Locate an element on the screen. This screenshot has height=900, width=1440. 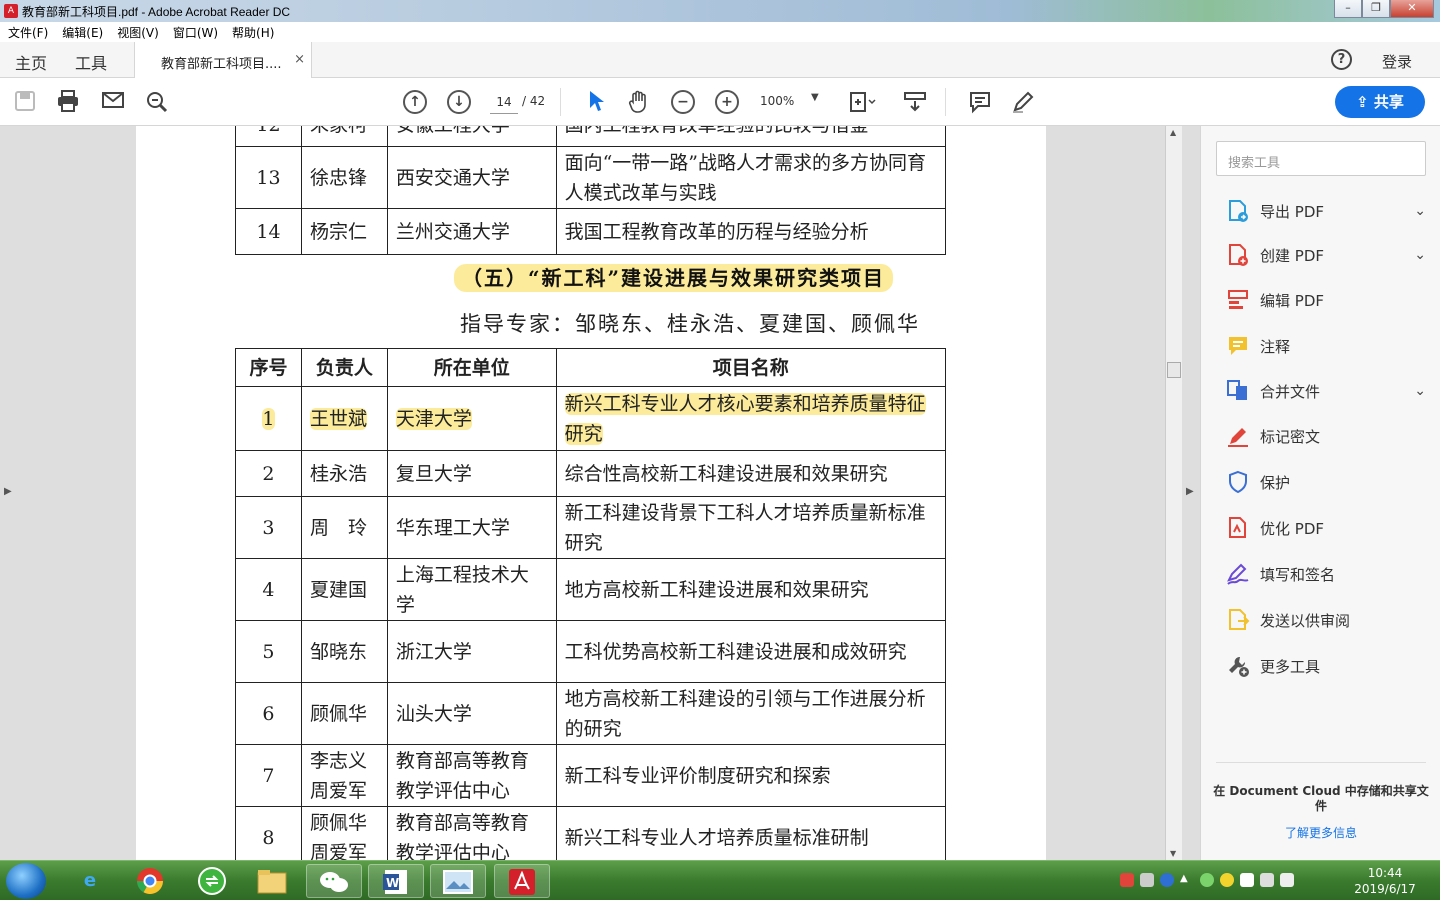
tab-tools: 工具 is located at coordinates (91, 62).